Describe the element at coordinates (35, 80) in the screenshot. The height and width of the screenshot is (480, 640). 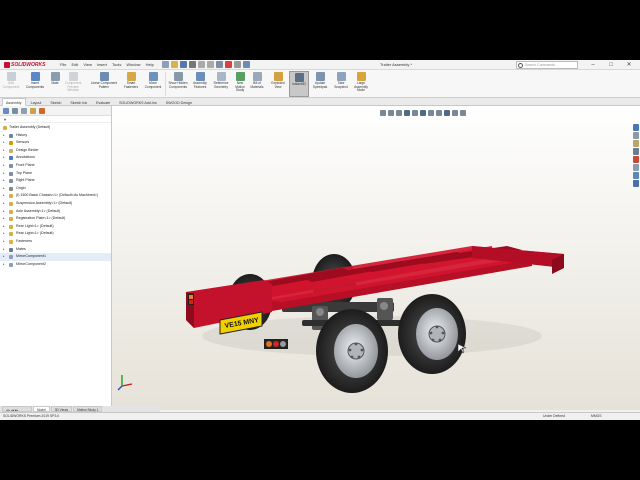
I see `insert-components-button: Insert Components` at that location.